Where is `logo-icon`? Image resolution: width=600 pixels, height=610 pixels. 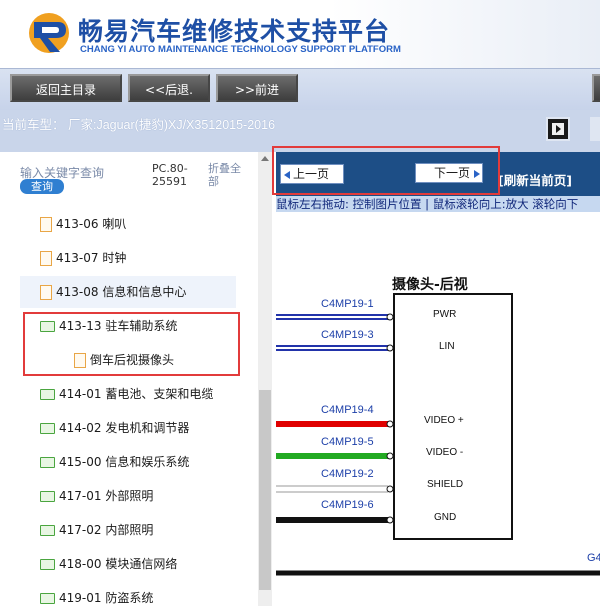 logo-icon is located at coordinates (49, 33).